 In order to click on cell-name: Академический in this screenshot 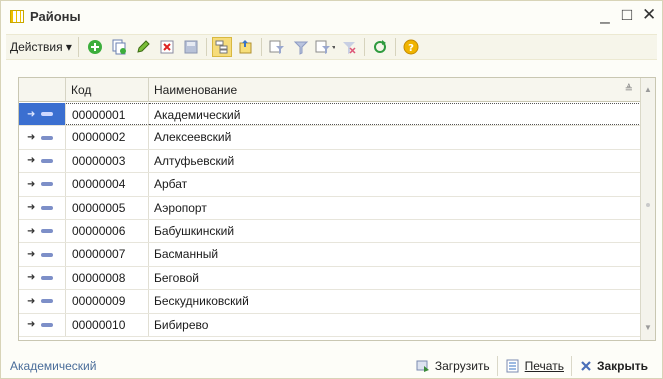, I will do `click(395, 114)`.